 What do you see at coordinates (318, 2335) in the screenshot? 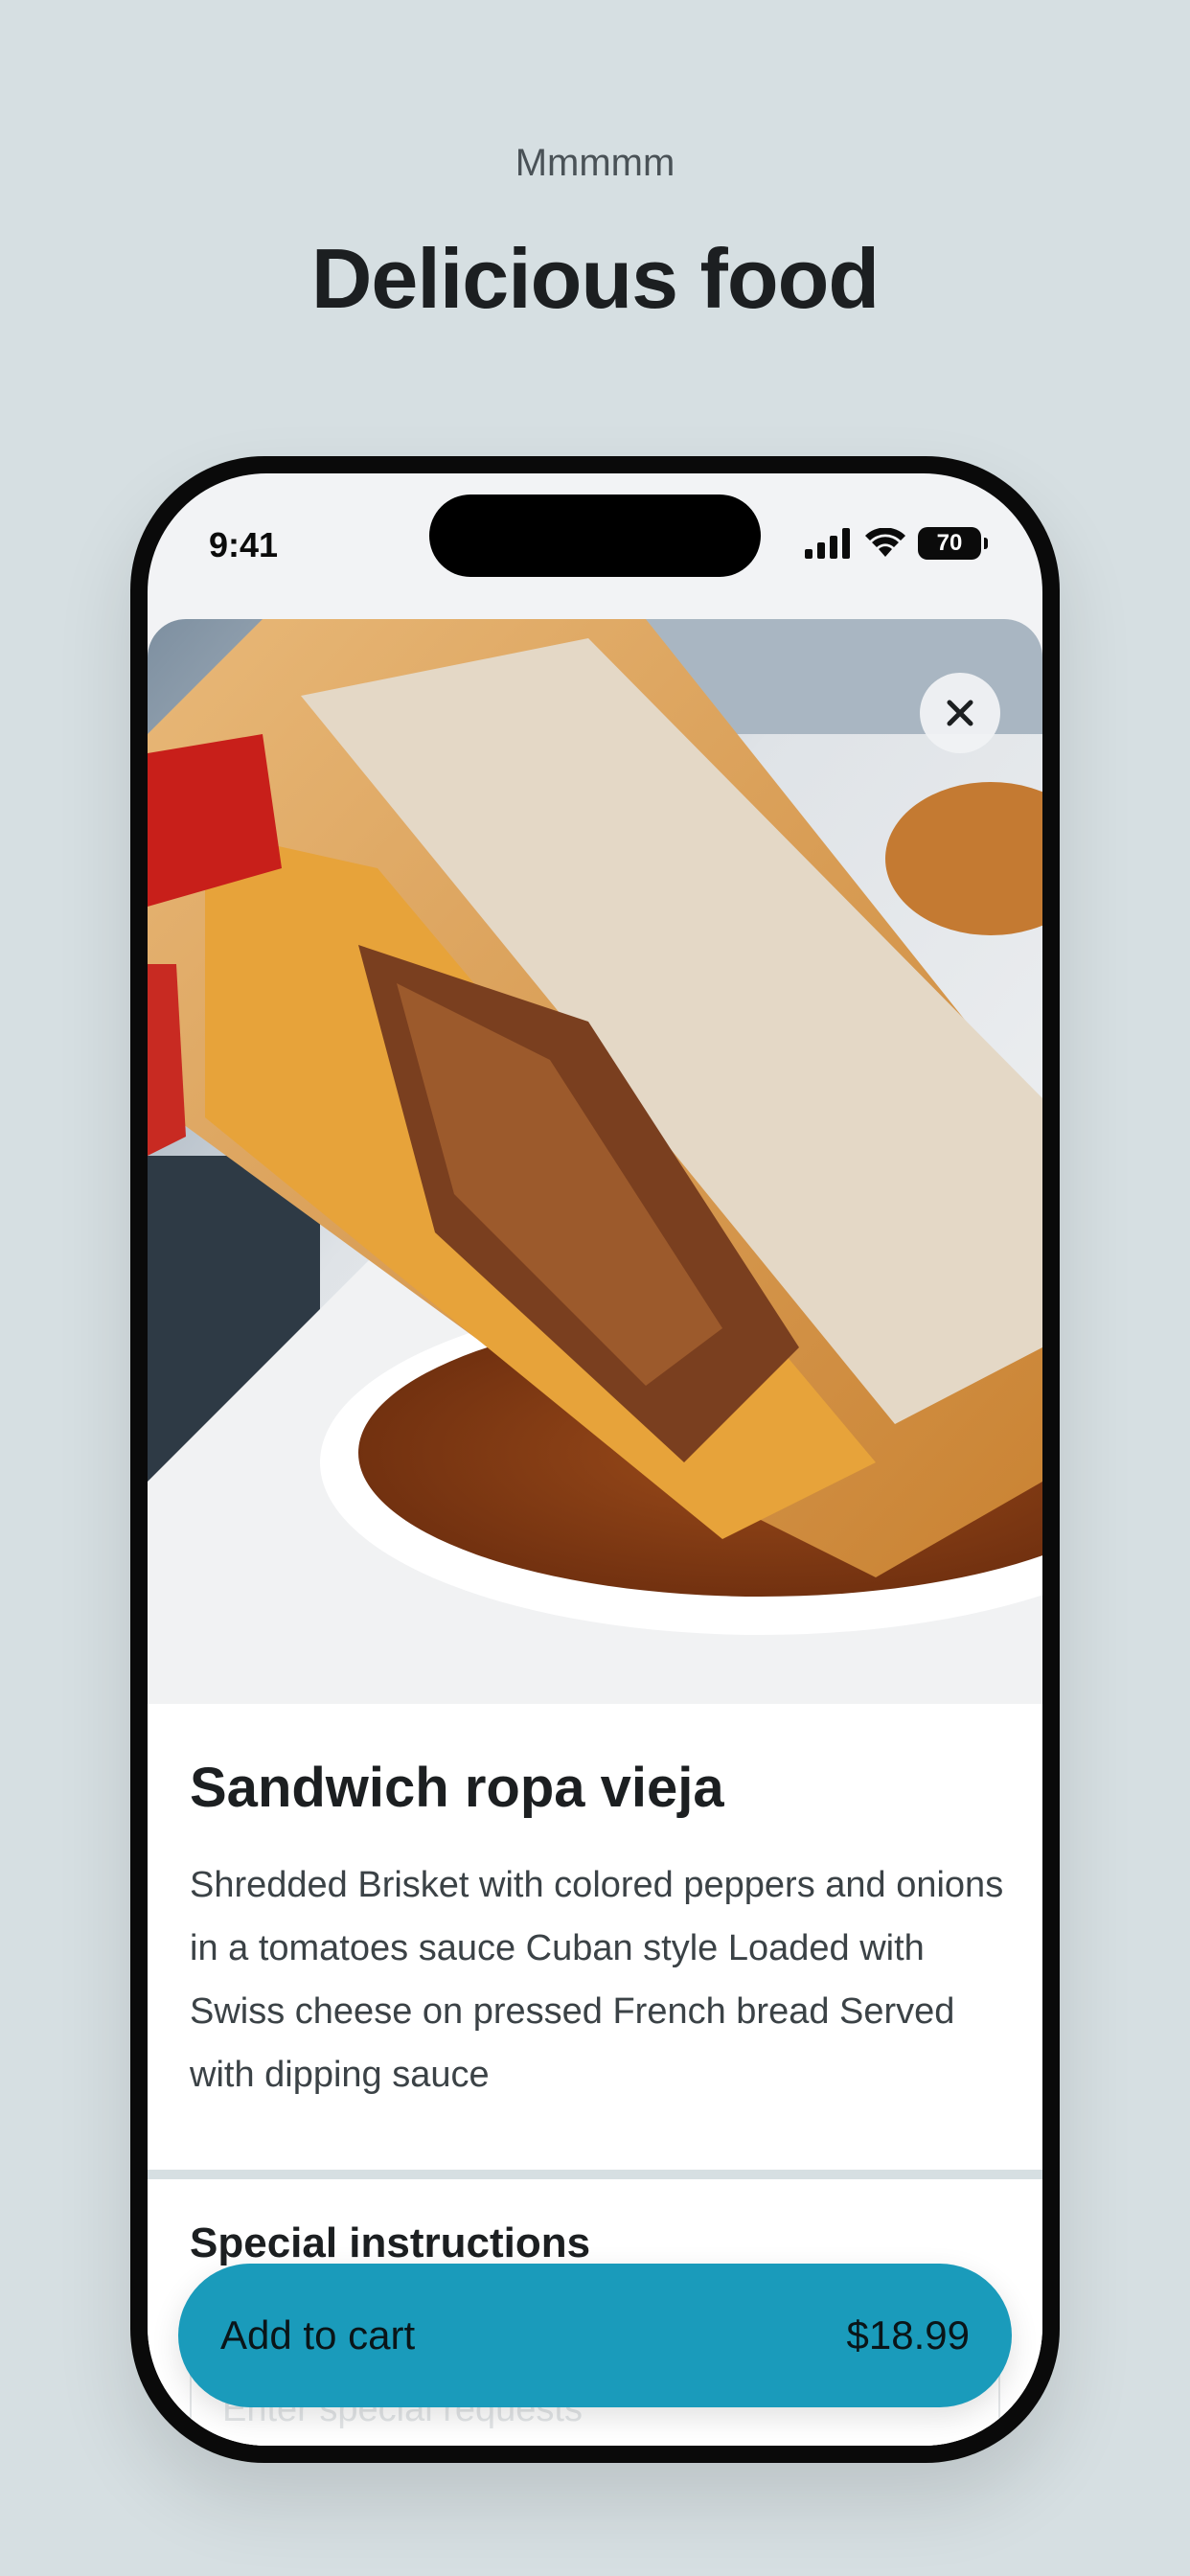
I see `add-to-cart-label: Add to cart` at bounding box center [318, 2335].